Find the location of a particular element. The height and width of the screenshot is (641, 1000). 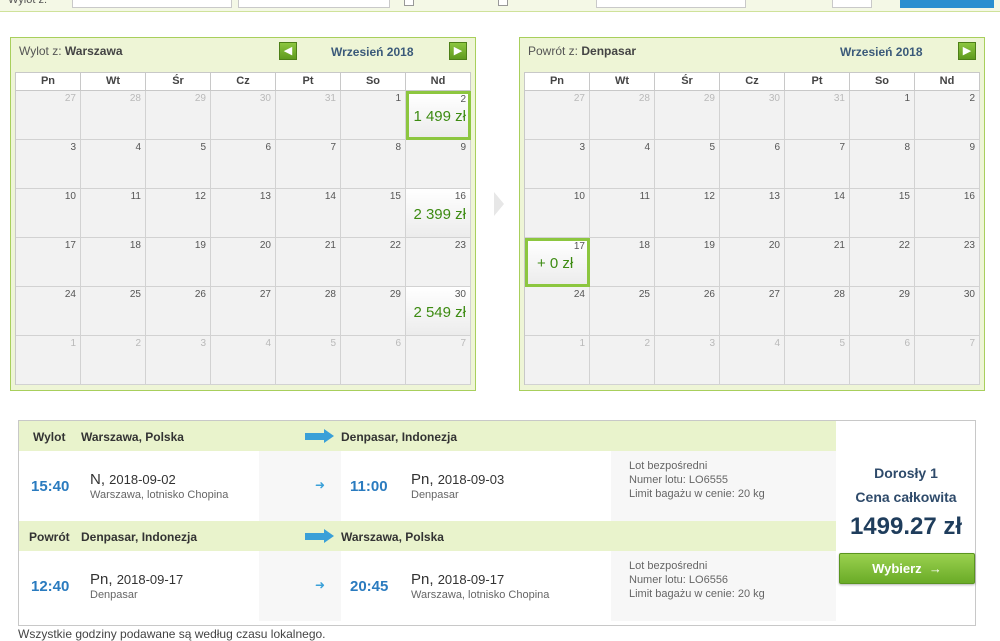

day-number: 16 is located at coordinates (969, 196).